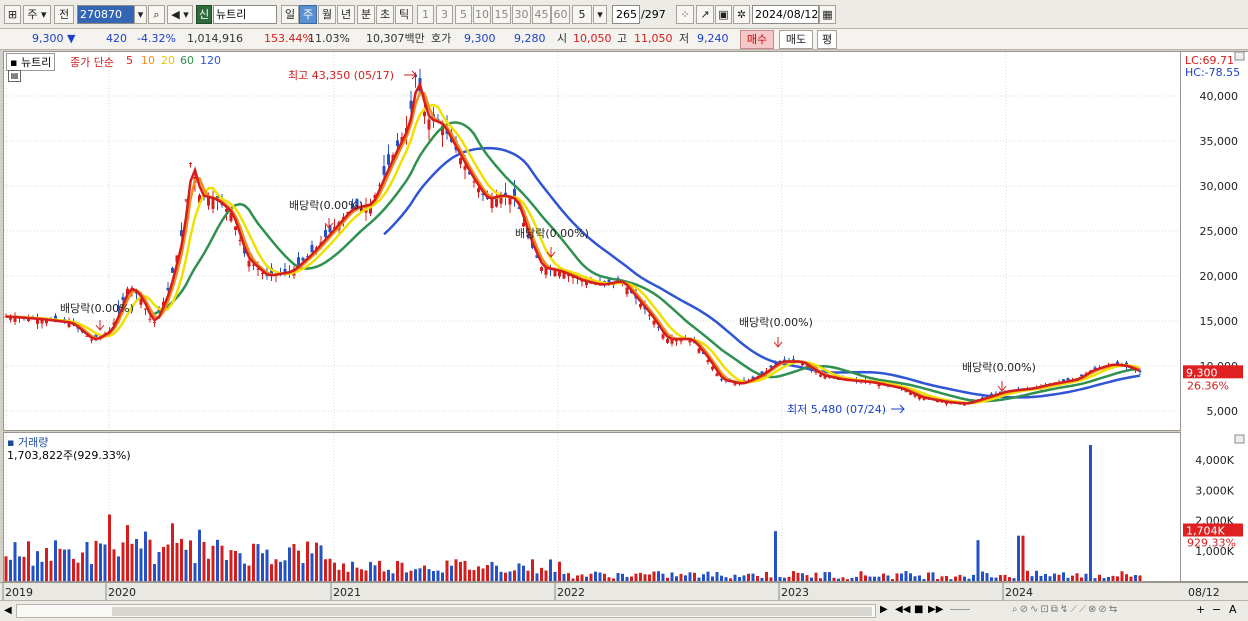 The image size is (1248, 621). What do you see at coordinates (560, 14) in the screenshot?
I see `interval-button-60: 60` at bounding box center [560, 14].